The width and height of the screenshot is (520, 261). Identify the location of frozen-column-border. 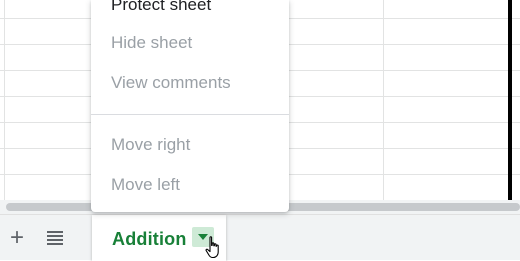
(510, 100).